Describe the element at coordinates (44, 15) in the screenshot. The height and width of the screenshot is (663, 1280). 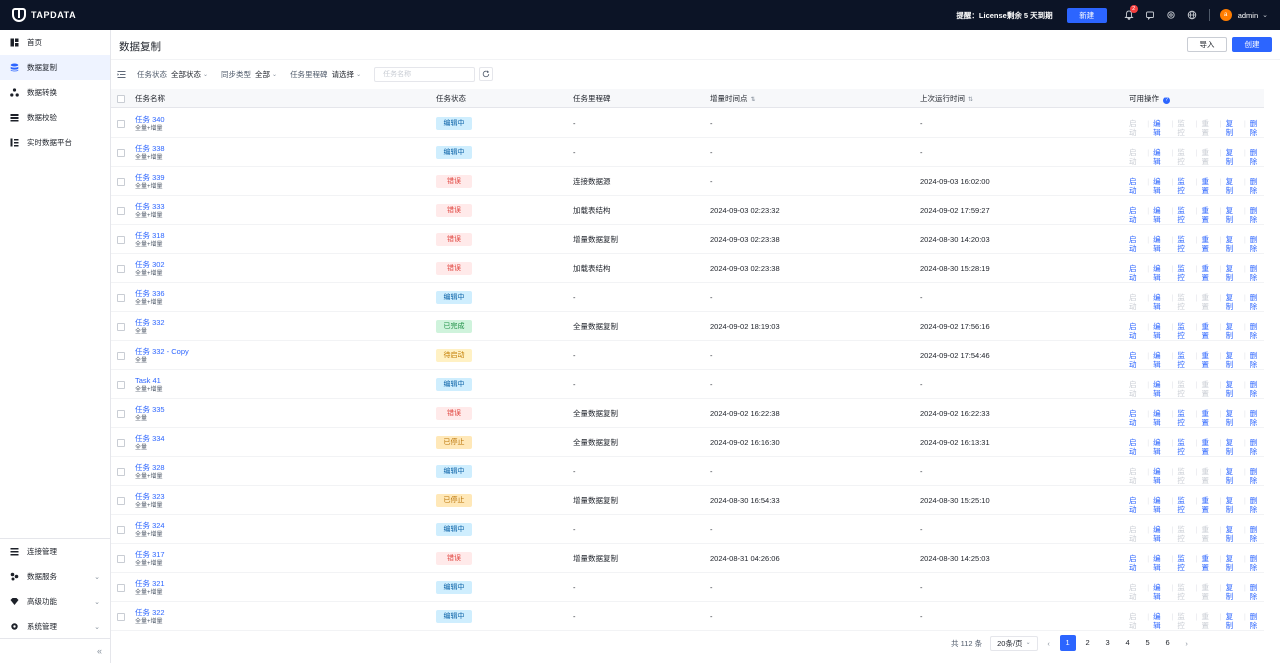
I see `app-logo: TAPDATA` at that location.